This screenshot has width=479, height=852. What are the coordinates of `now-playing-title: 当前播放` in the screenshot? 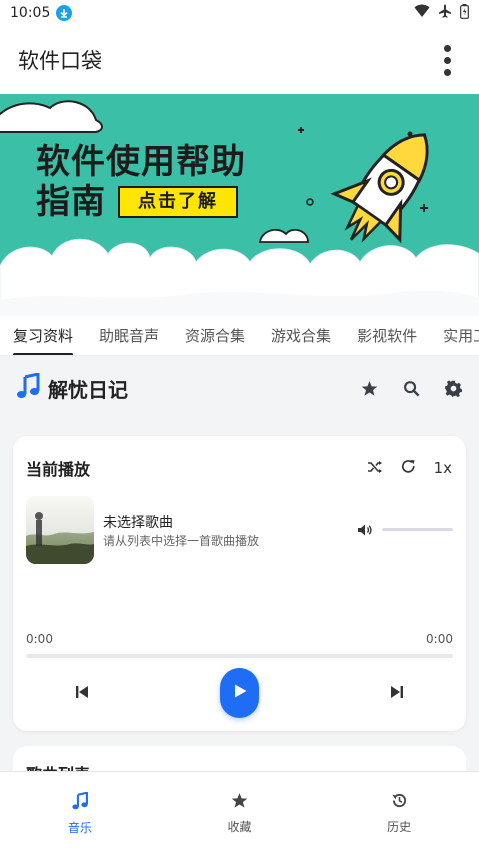 It's located at (58, 469).